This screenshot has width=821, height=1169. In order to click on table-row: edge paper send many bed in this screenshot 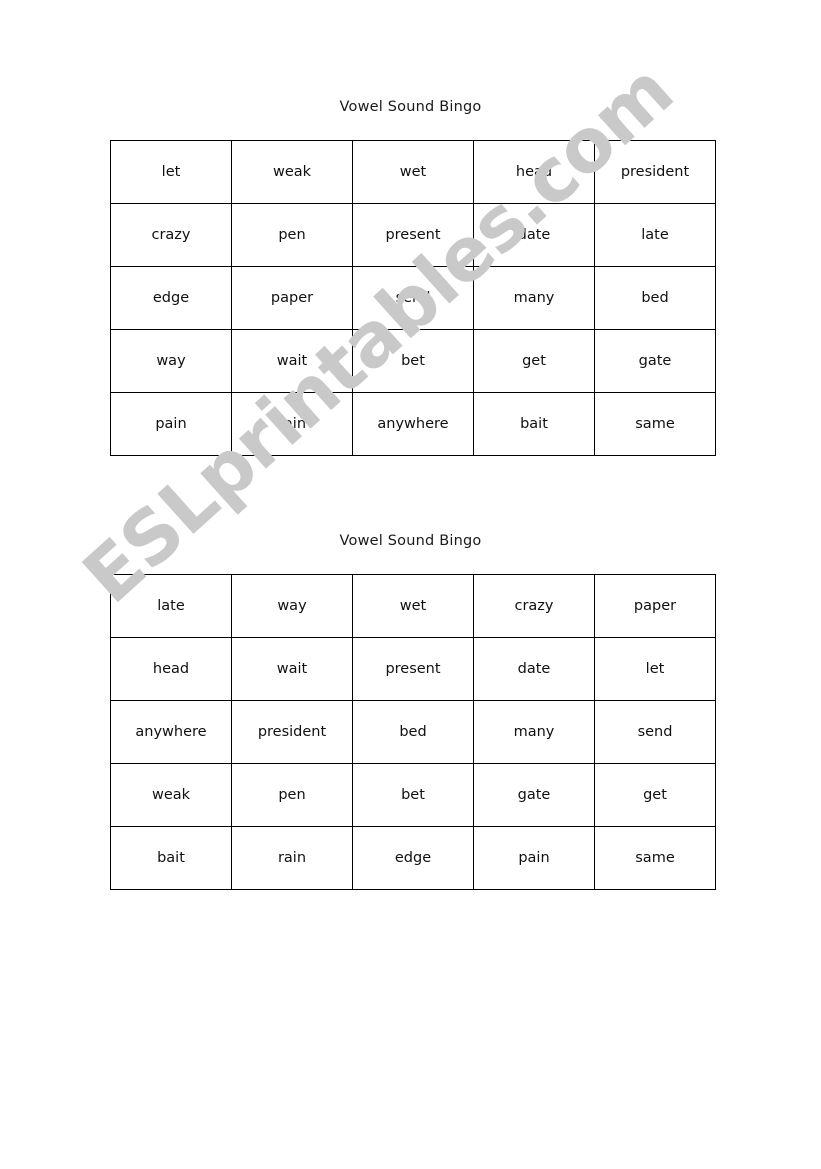, I will do `click(413, 298)`.